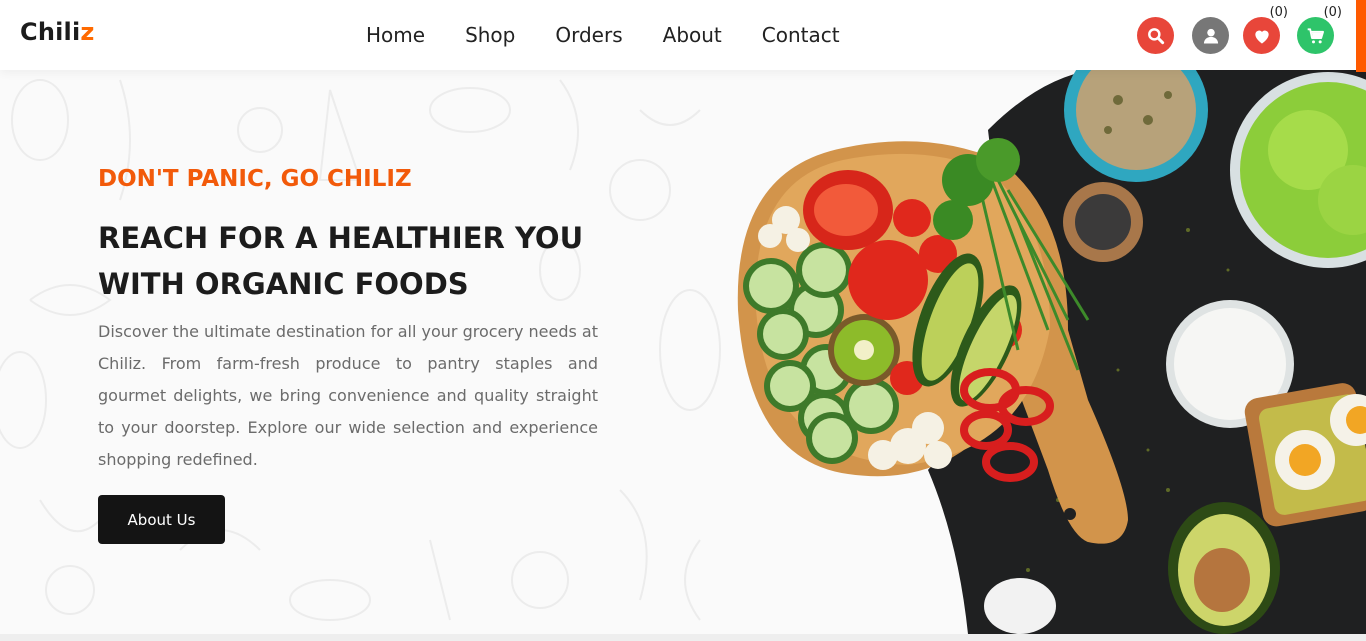  What do you see at coordinates (1332, 12) in the screenshot?
I see `cart-count: (0)` at bounding box center [1332, 12].